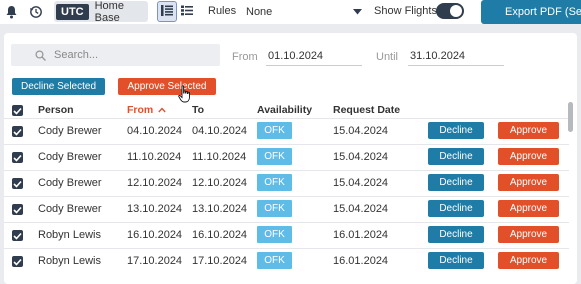 The width and height of the screenshot is (581, 284). Describe the element at coordinates (450, 11) in the screenshot. I see `show-flights-toggle` at that location.